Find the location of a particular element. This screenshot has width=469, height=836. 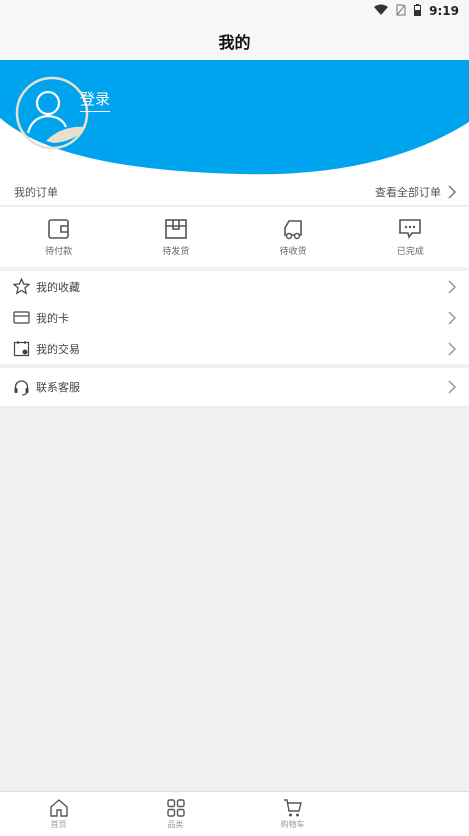

view-all-orders-link: 查看全部订单 is located at coordinates (416, 192).